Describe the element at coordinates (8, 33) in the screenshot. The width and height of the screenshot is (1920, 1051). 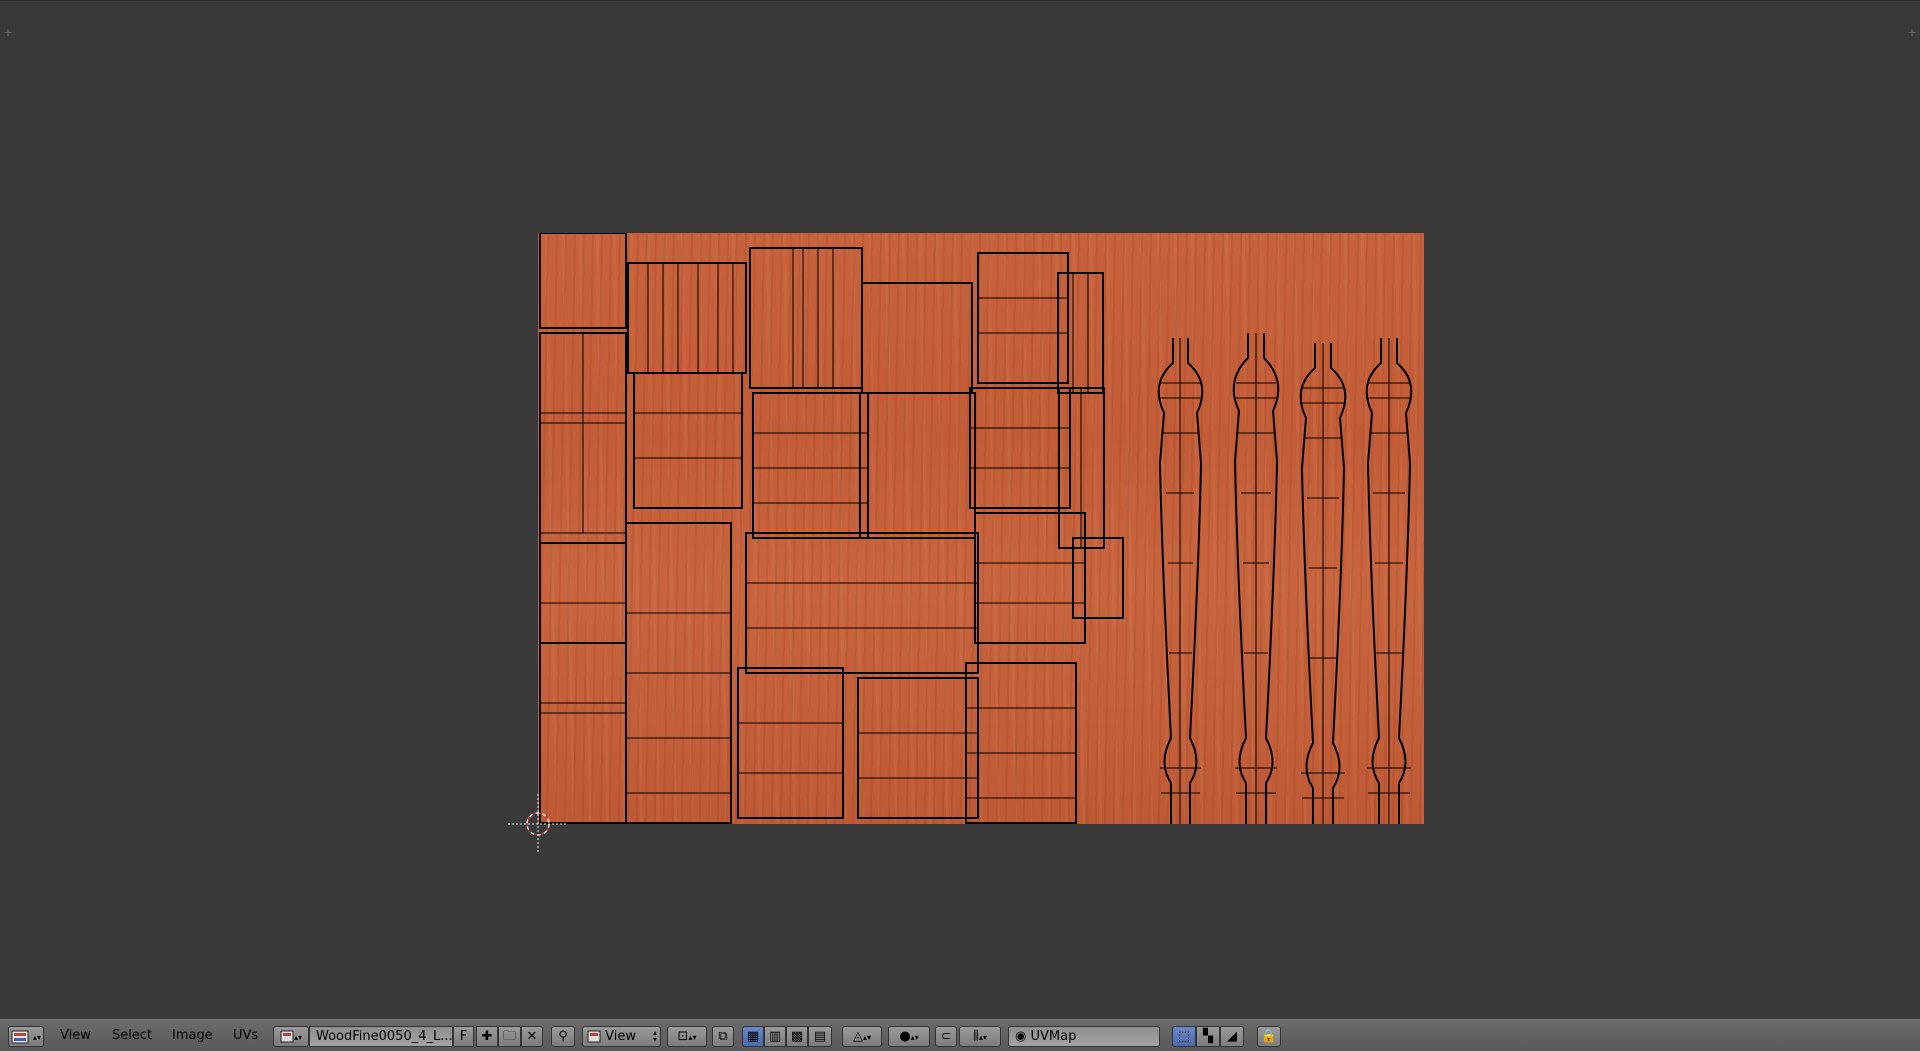
I see `area-split-widget-left: +` at that location.